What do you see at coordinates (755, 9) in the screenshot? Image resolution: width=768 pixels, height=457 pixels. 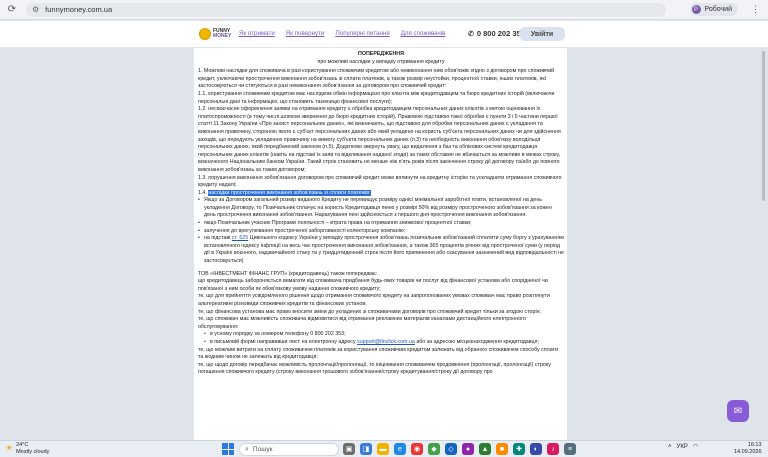 I see `more-menu-icon: ⋮` at bounding box center [755, 9].